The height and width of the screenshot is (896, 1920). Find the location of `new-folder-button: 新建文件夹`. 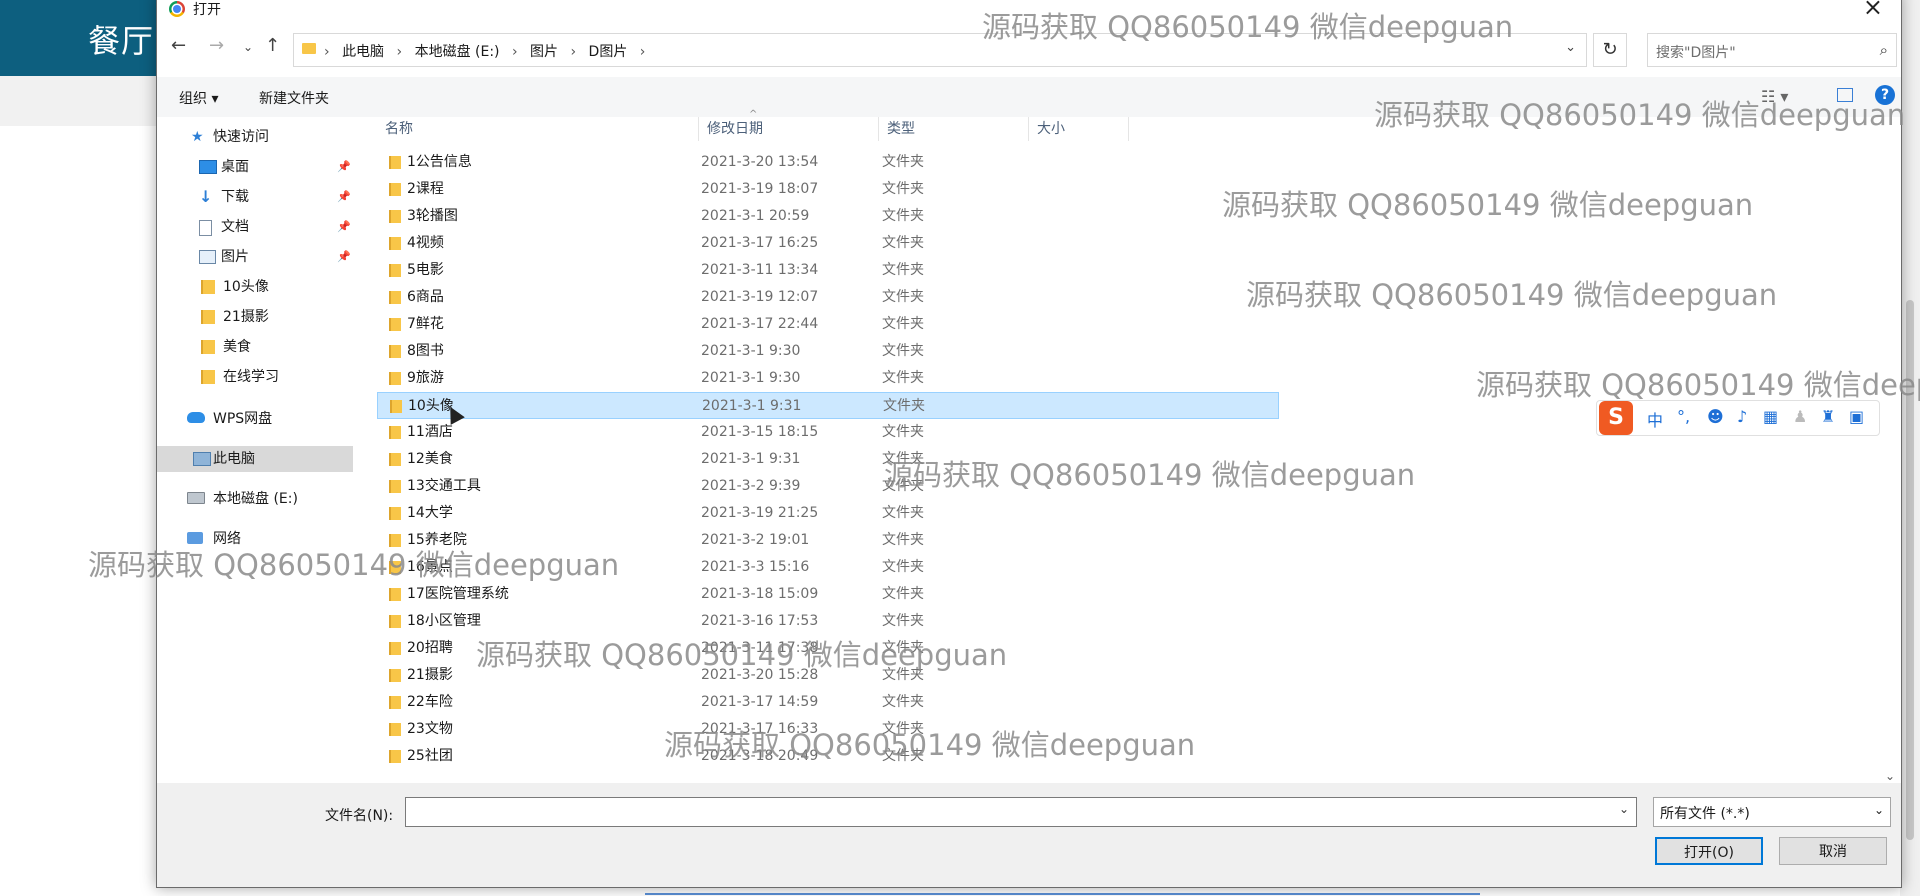

new-folder-button: 新建文件夹 is located at coordinates (294, 98).